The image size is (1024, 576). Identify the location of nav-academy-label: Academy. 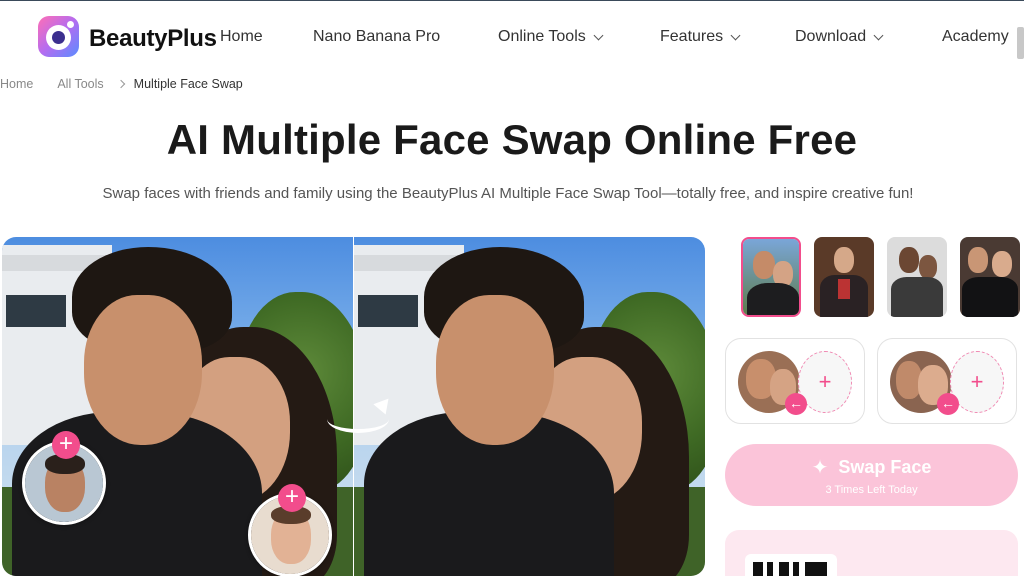
(975, 36).